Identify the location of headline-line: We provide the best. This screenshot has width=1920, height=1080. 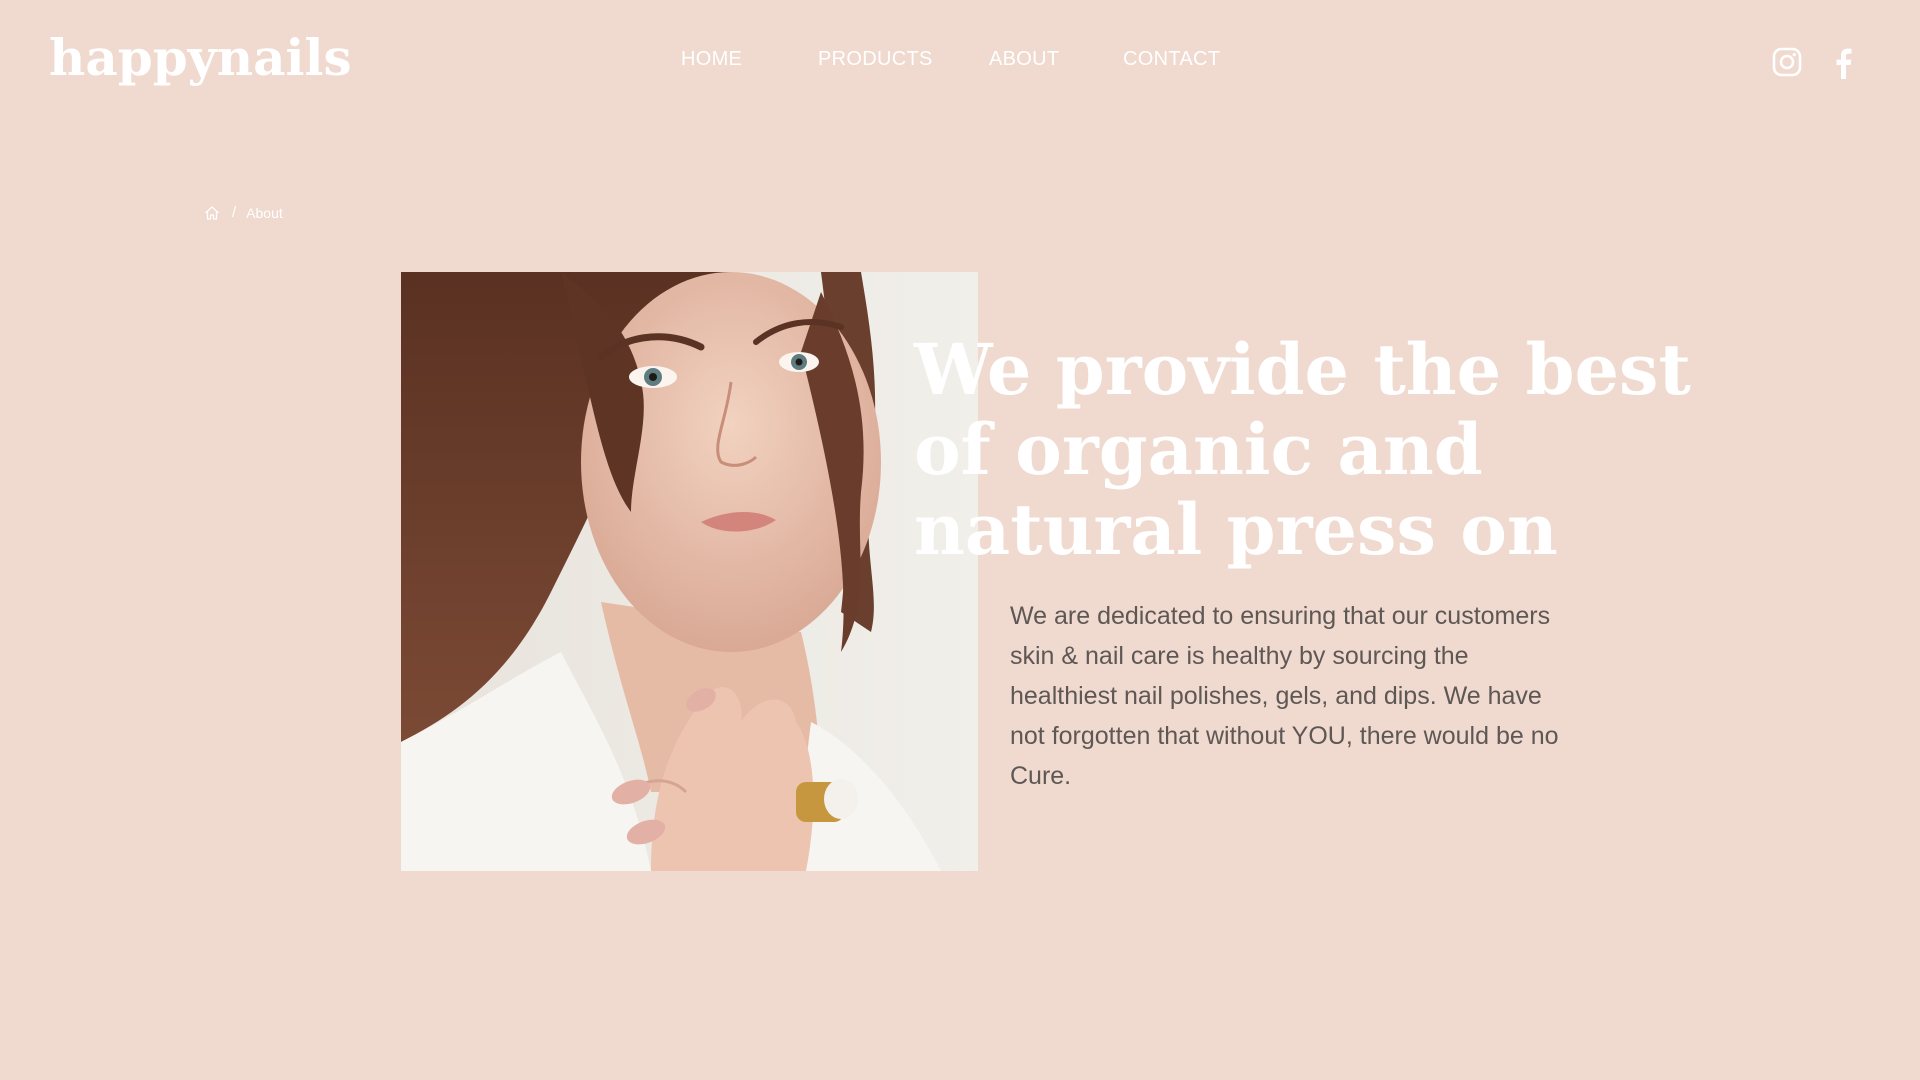
(1302, 369).